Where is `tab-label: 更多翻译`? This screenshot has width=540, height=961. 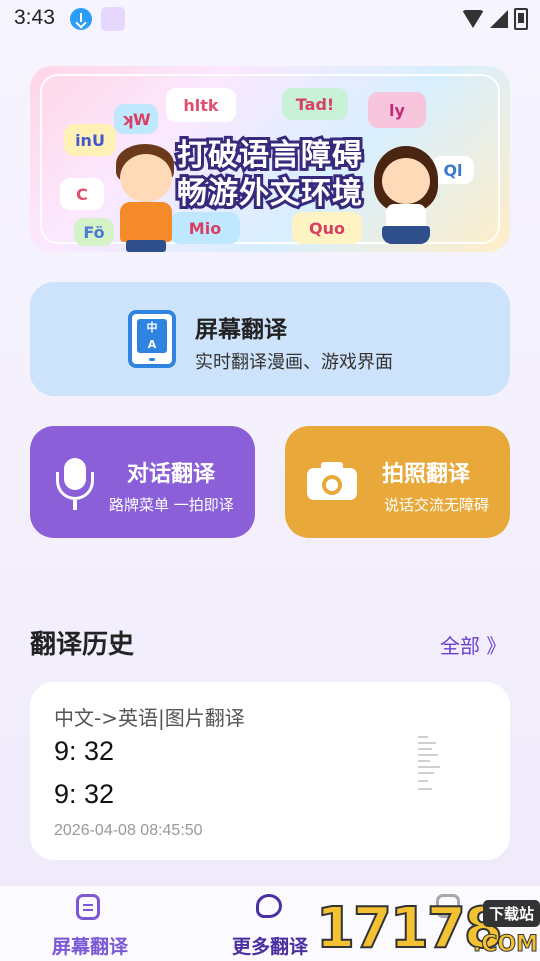 tab-label: 更多翻译 is located at coordinates (269, 947).